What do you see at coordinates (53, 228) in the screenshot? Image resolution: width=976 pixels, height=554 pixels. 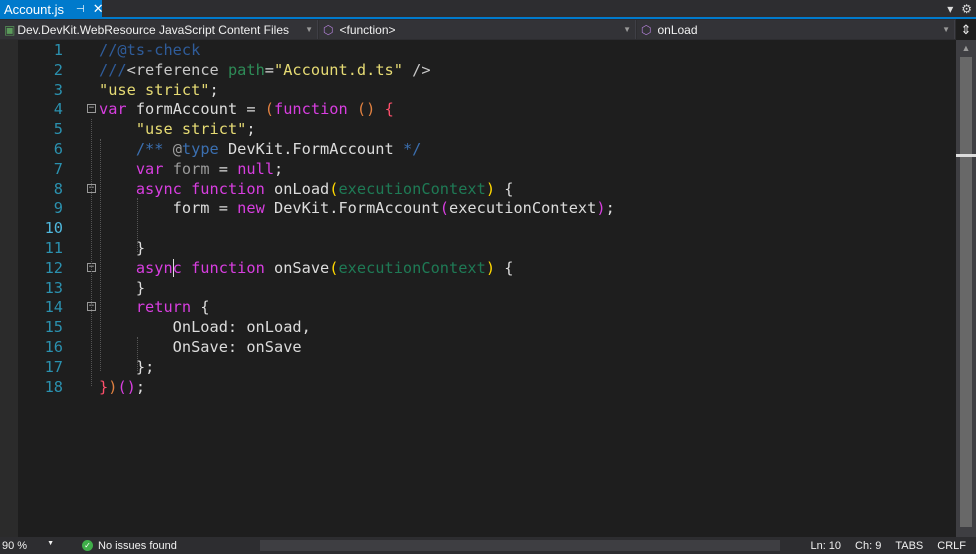 I see `line-number: 10` at bounding box center [53, 228].